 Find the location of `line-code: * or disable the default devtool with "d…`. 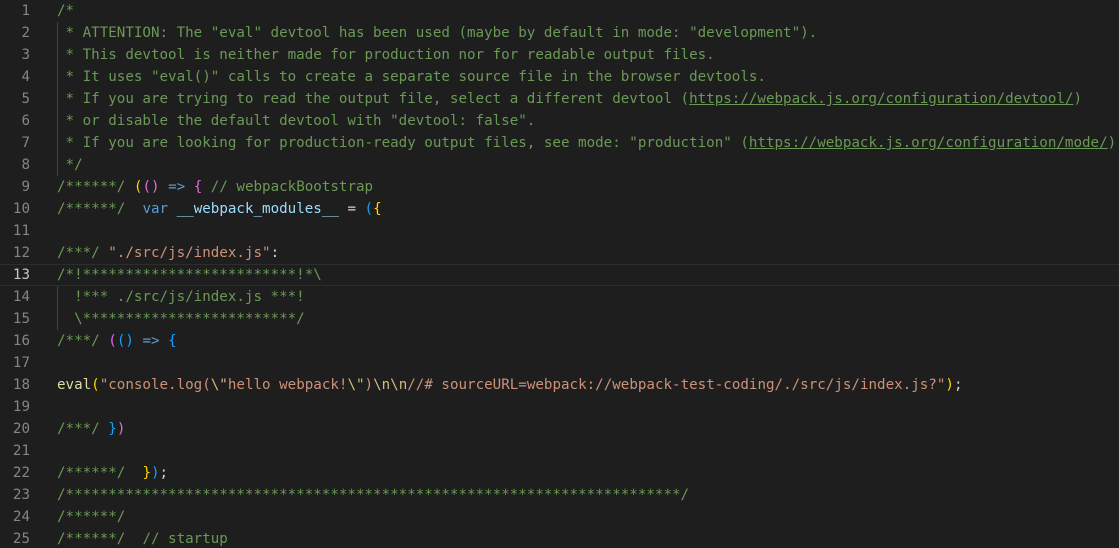

line-code: * or disable the default devtool with "d… is located at coordinates (296, 121).